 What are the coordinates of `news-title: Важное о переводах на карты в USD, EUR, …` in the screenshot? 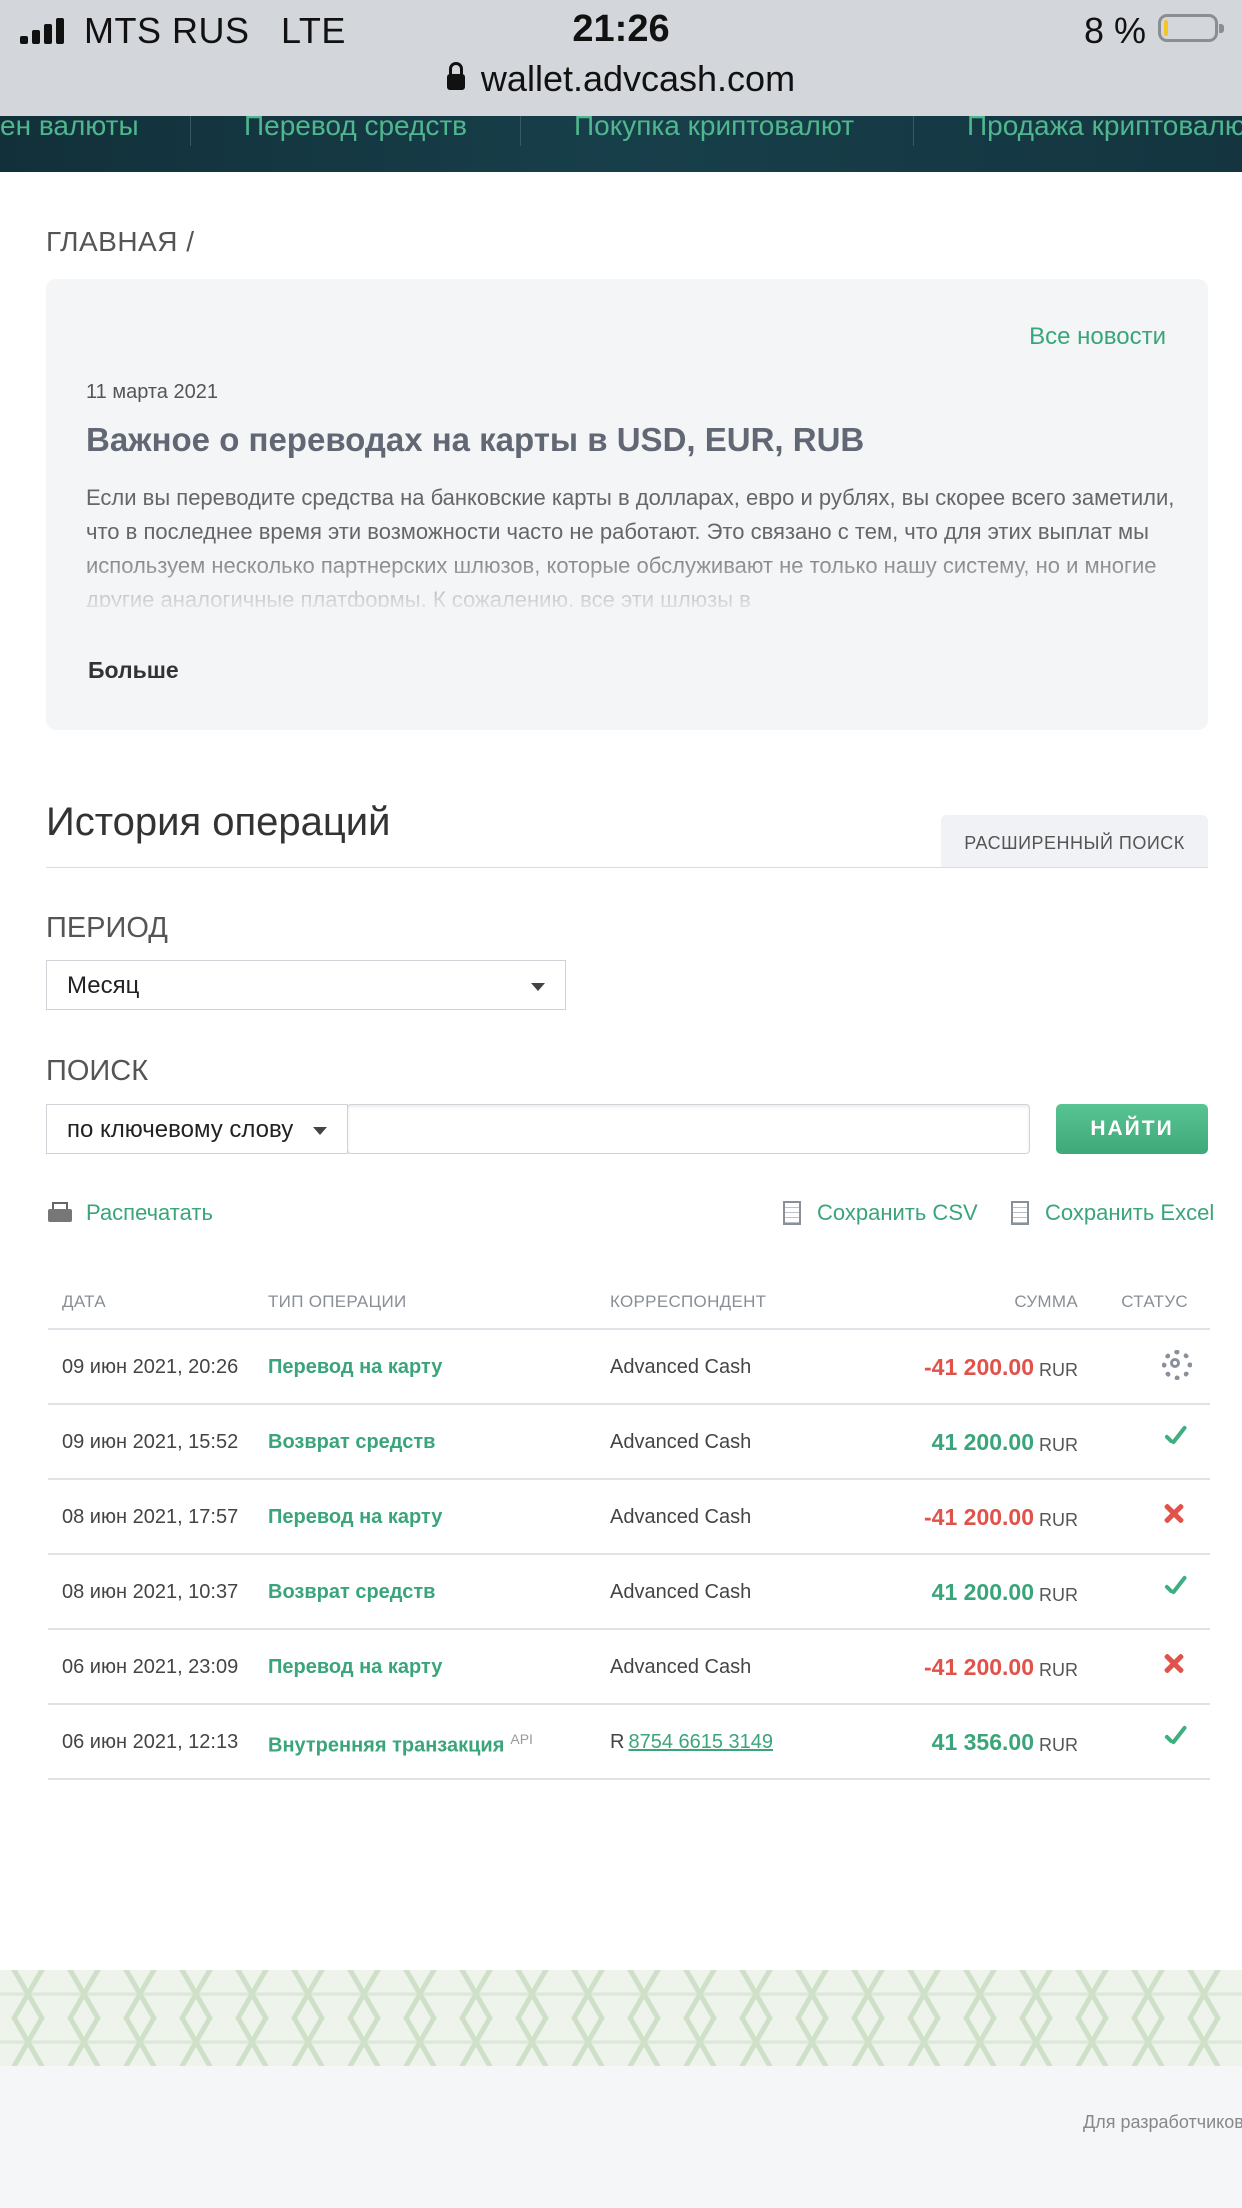 It's located at (475, 439).